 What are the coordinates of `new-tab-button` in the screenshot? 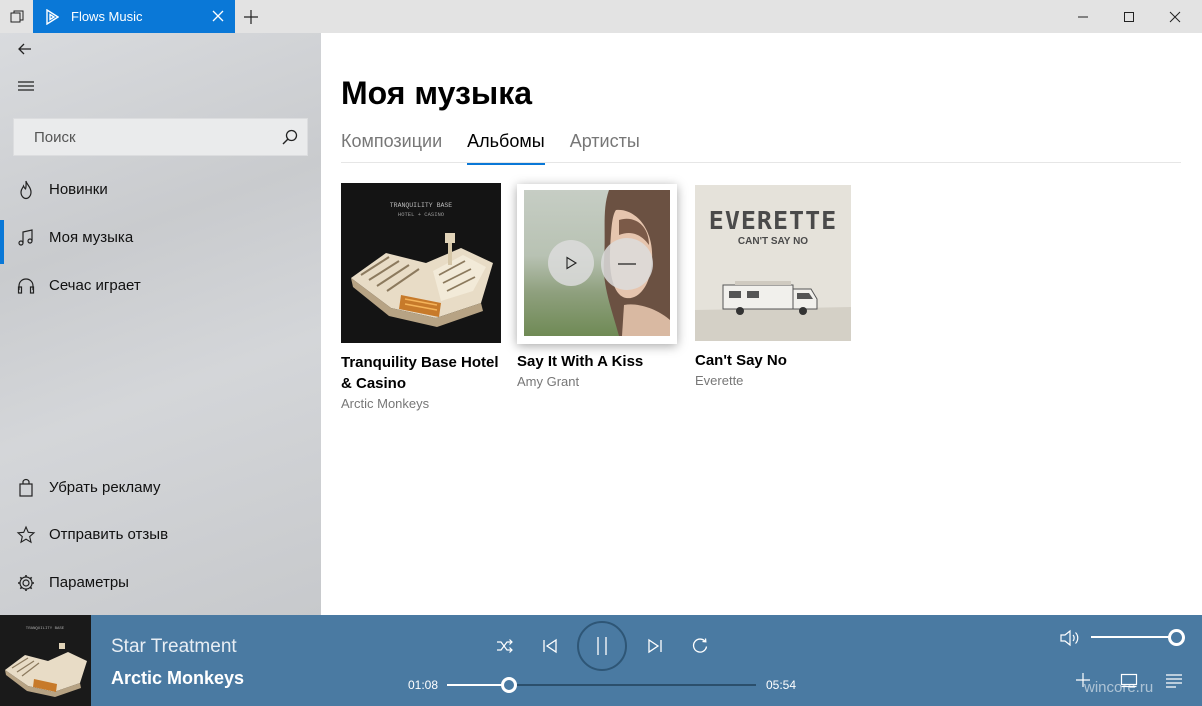 It's located at (251, 17).